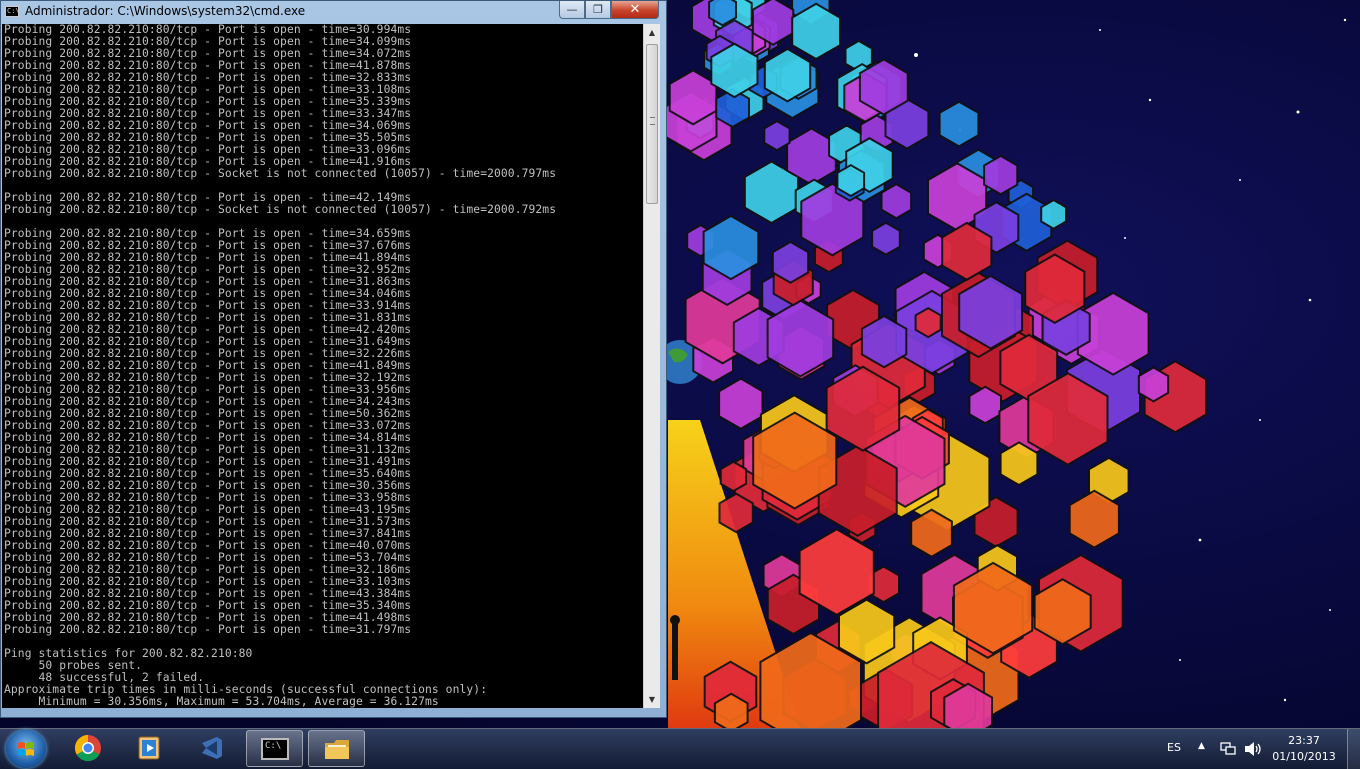 The width and height of the screenshot is (1360, 769). I want to click on system-tray: ES ▲ 23:37 01/10/2013, so click(1260, 749).